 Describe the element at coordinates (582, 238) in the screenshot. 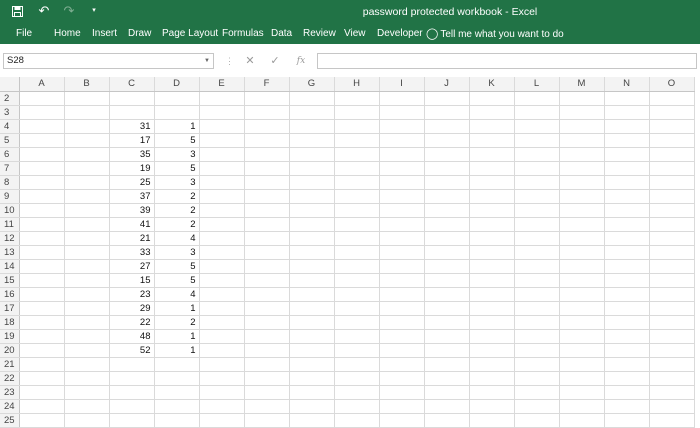

I see `cell-m12` at that location.